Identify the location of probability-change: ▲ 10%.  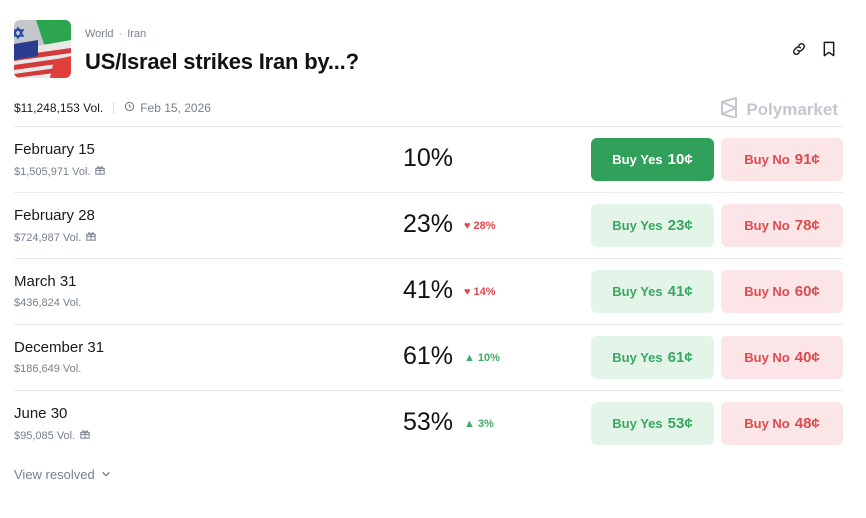
(482, 358).